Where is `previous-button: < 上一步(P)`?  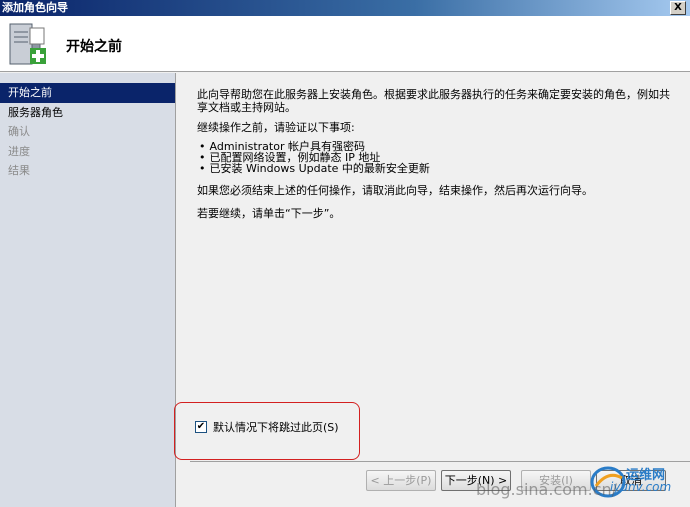
previous-button: < 上一步(P) is located at coordinates (401, 480).